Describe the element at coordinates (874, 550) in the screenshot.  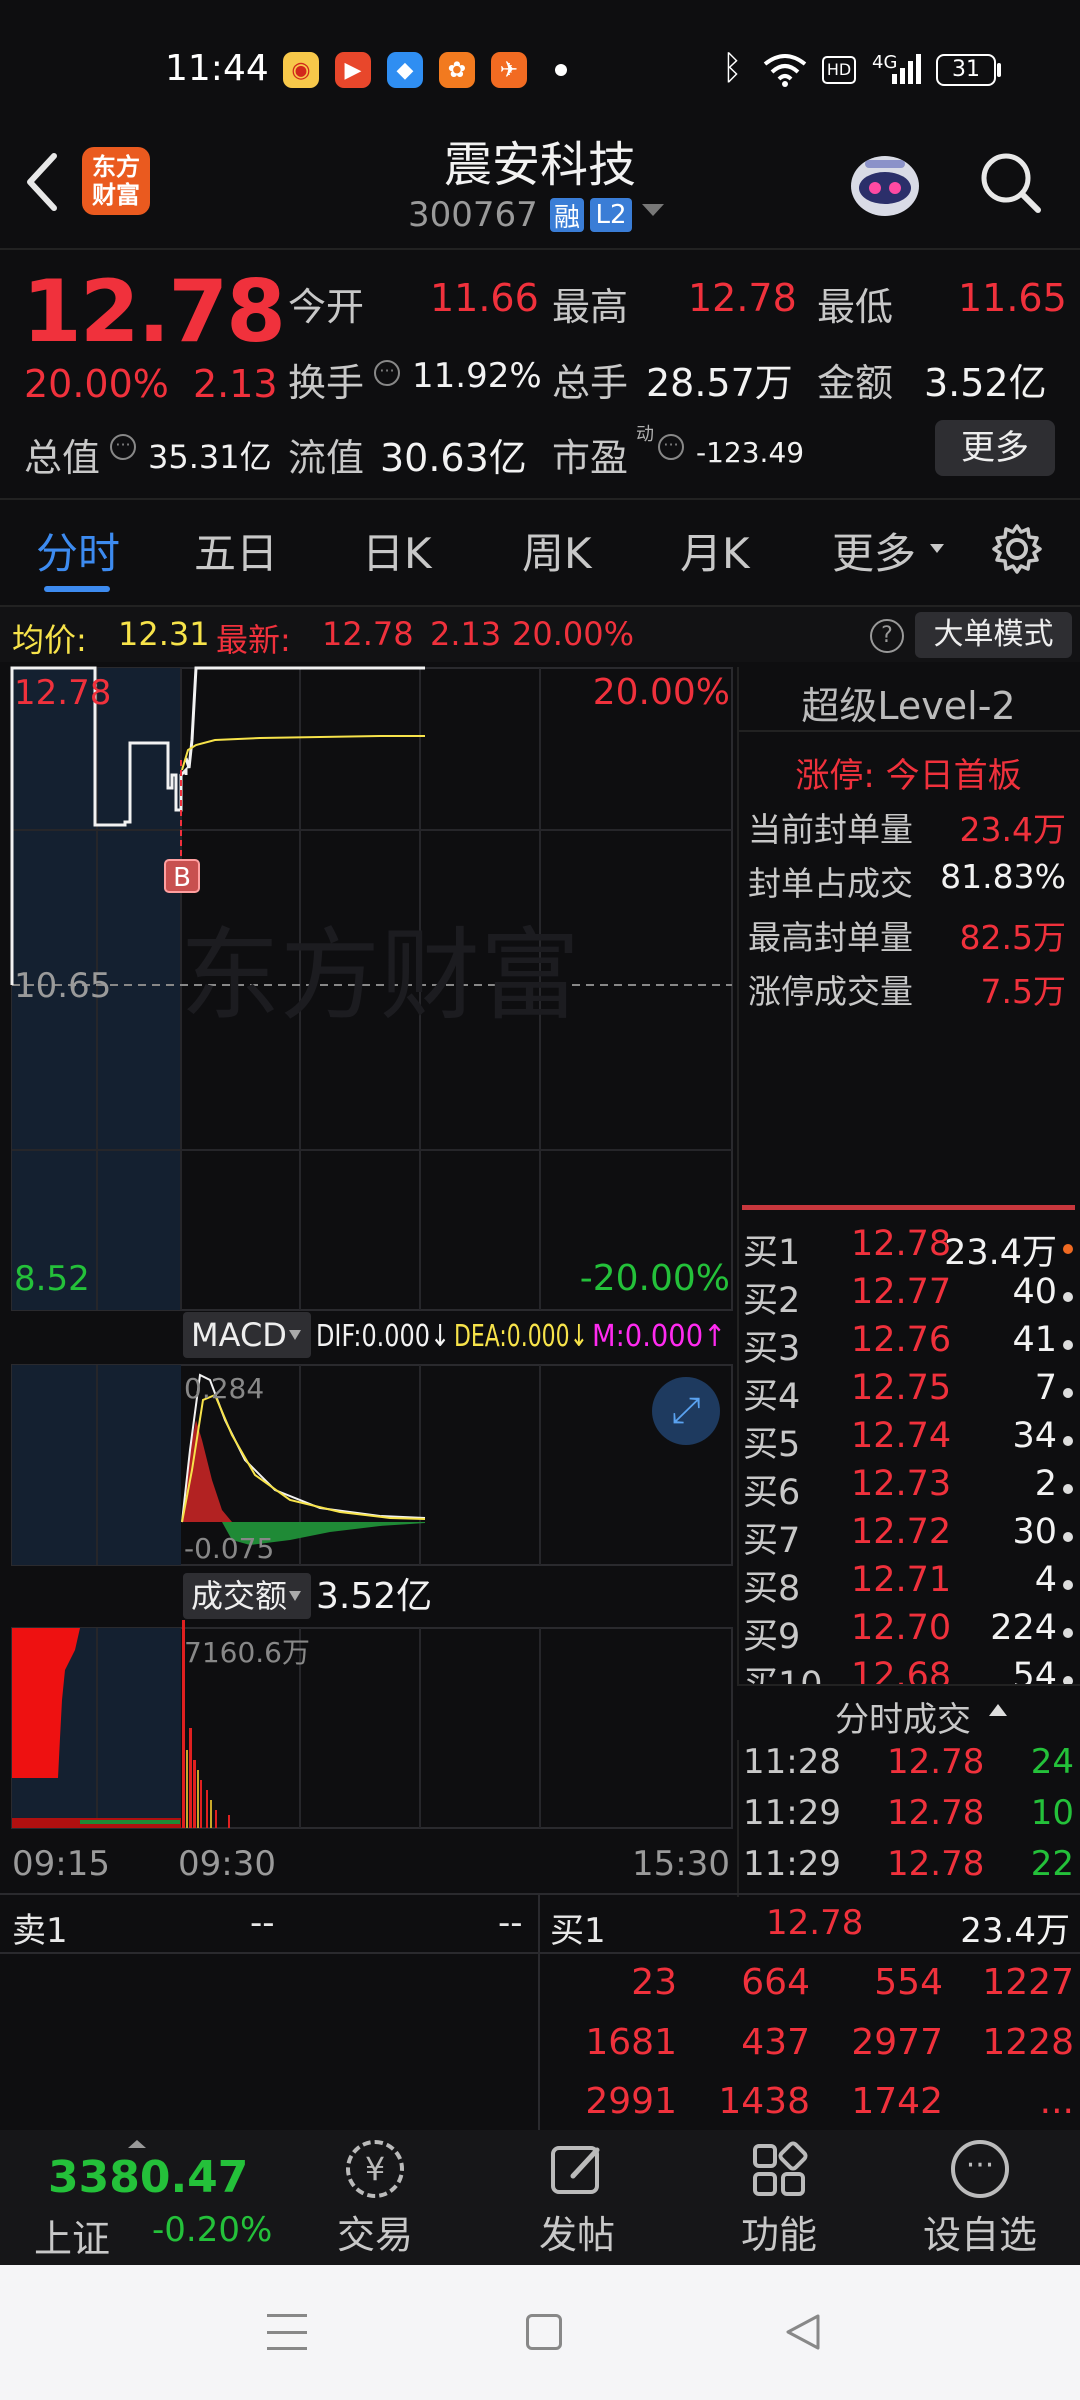
I see `tab-more: 更多` at that location.